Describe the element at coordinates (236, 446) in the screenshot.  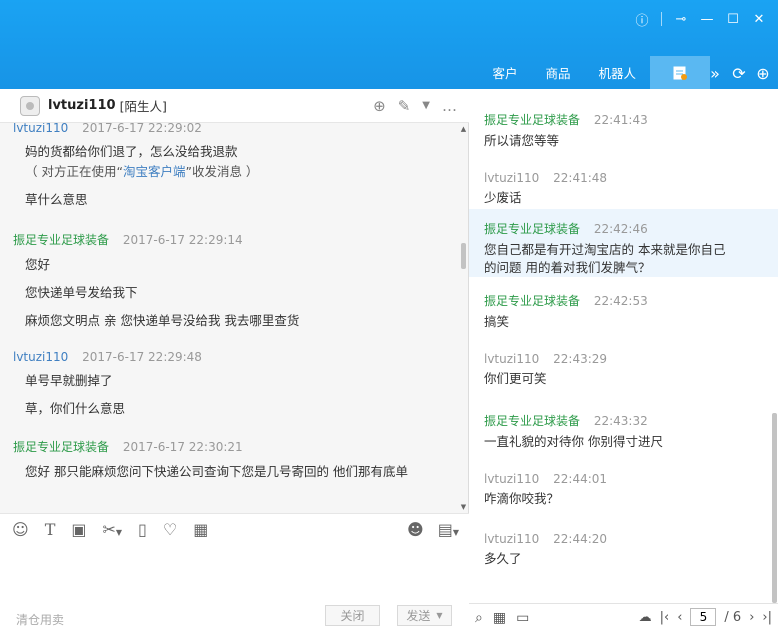
I see `message-meta: 振足专业足球装备 2017-6-17 22:30:21` at that location.